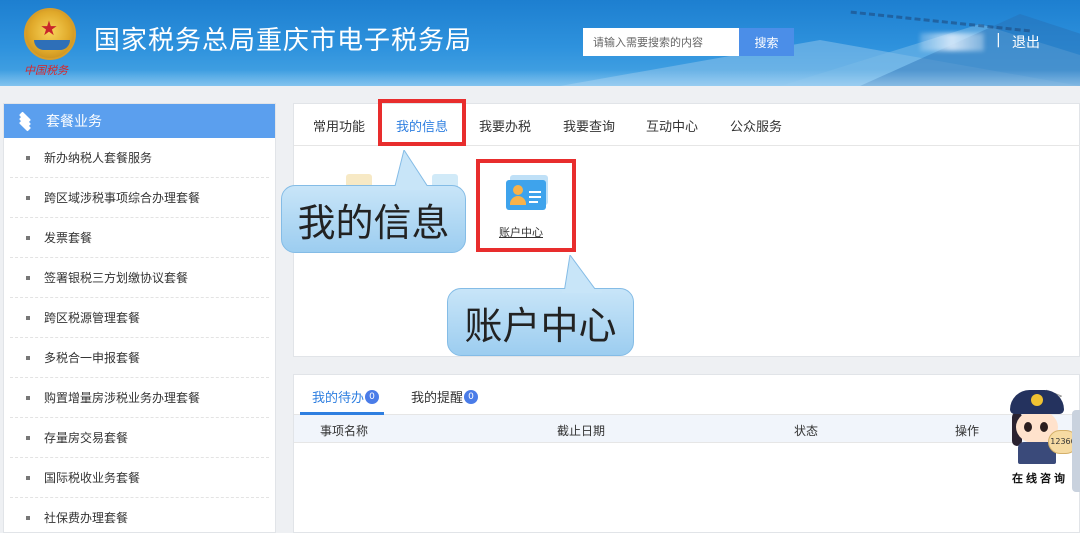 The width and height of the screenshot is (1080, 533). Describe the element at coordinates (1076, 451) in the screenshot. I see `side-scroll-handle` at that location.